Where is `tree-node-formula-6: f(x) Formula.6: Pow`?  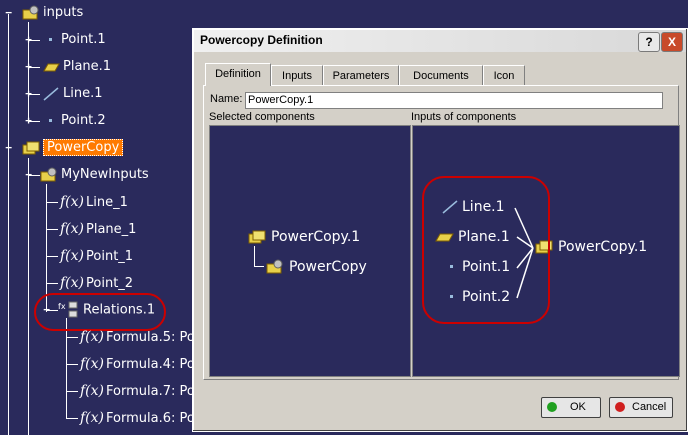
tree-node-formula-6: f(x) Formula.6: Pow is located at coordinates (142, 418).